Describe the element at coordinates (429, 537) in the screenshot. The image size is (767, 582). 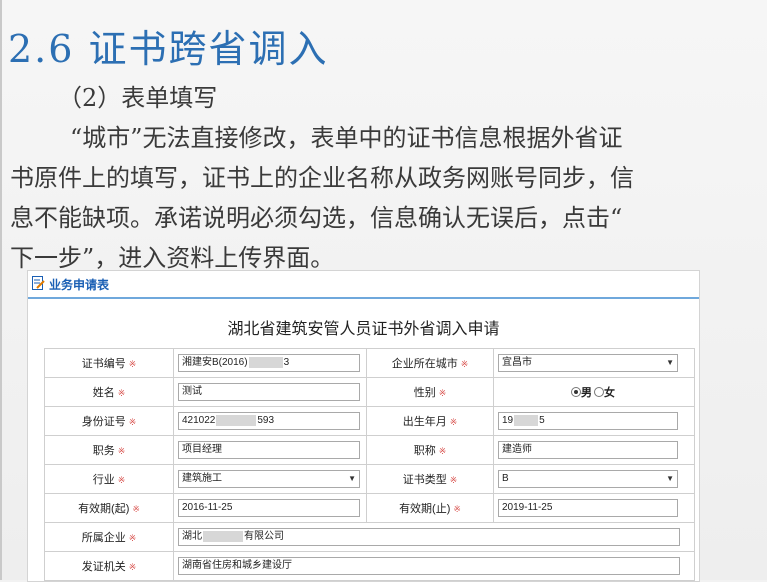
I see `company-input: 湖北有限公司` at that location.